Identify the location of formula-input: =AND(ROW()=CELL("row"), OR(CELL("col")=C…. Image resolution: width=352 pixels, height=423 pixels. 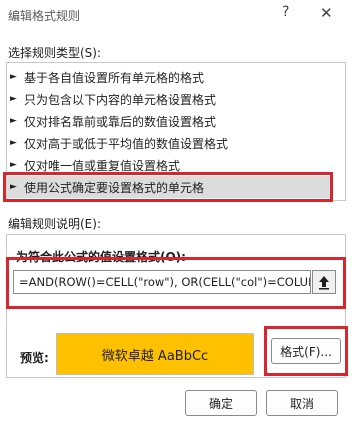
(162, 282).